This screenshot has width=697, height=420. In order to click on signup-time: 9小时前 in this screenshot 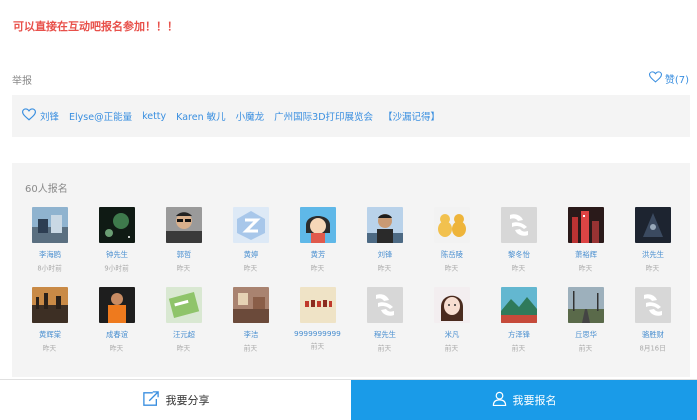, I will do `click(116, 268)`.